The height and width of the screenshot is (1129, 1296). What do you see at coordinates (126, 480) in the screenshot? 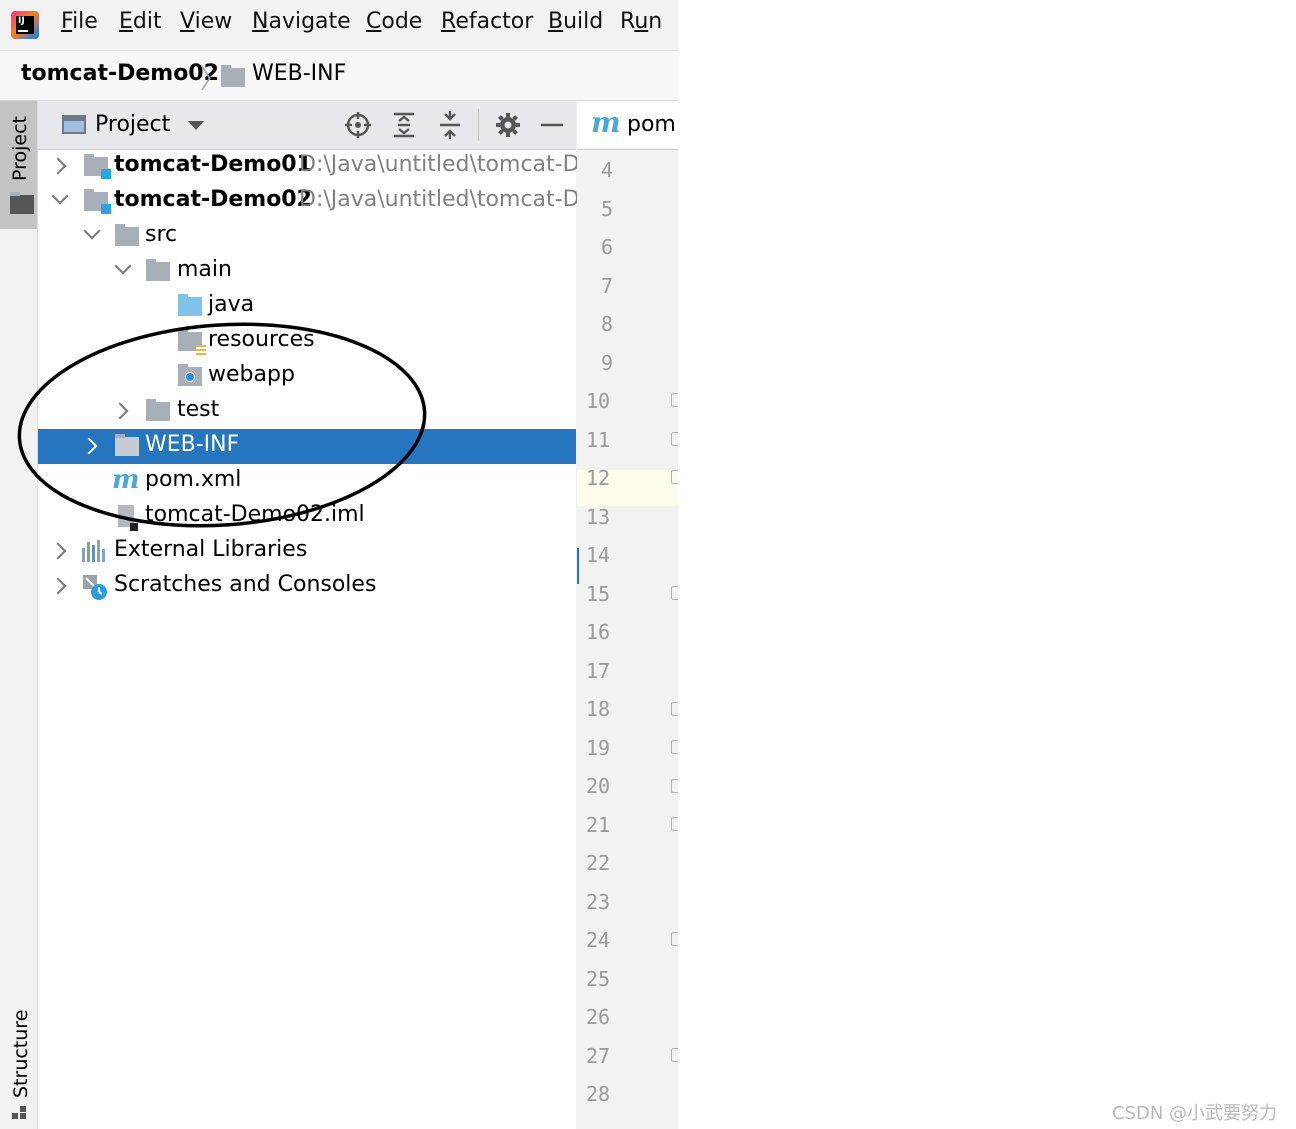
I see `maven-icon: m` at bounding box center [126, 480].